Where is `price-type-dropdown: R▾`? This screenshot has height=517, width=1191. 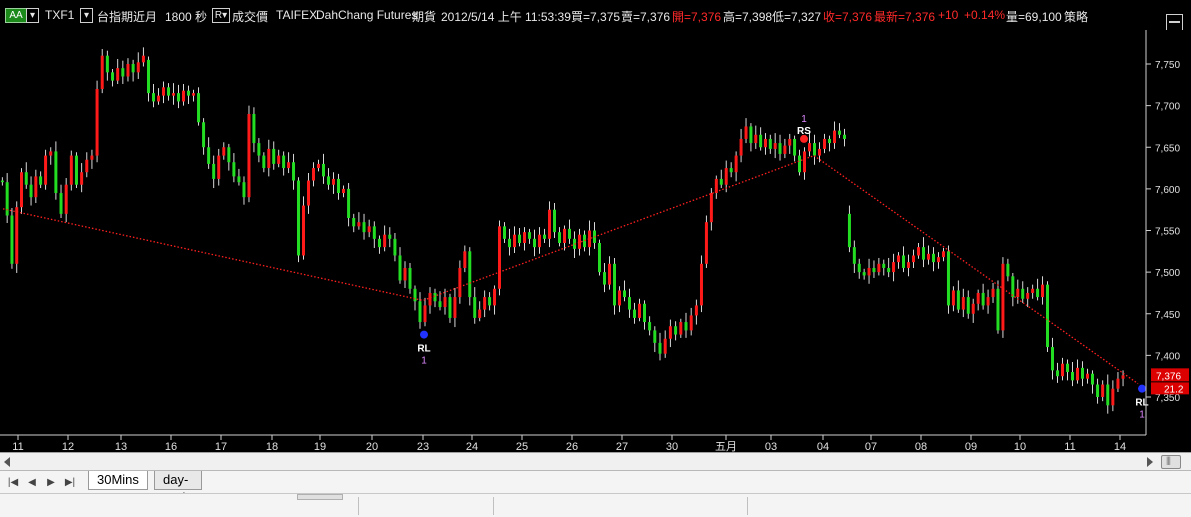
price-type-dropdown: R▾ is located at coordinates (221, 15).